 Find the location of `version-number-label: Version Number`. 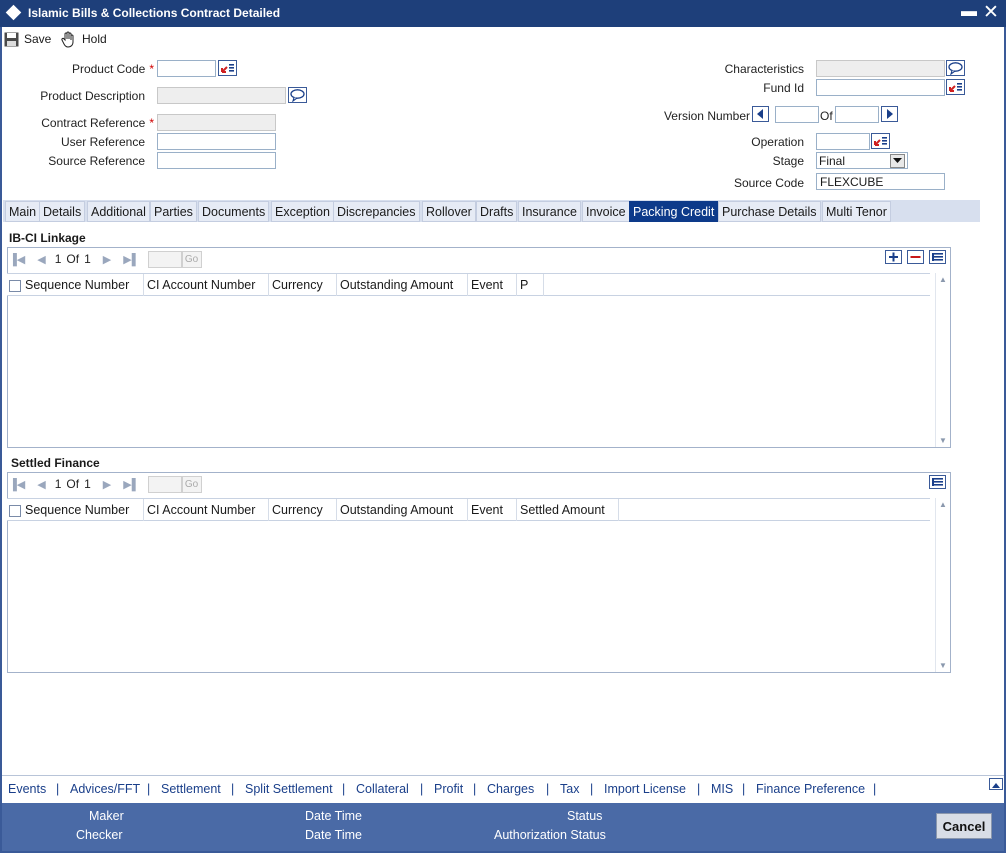

version-number-label: Version Number is located at coordinates (706, 116).